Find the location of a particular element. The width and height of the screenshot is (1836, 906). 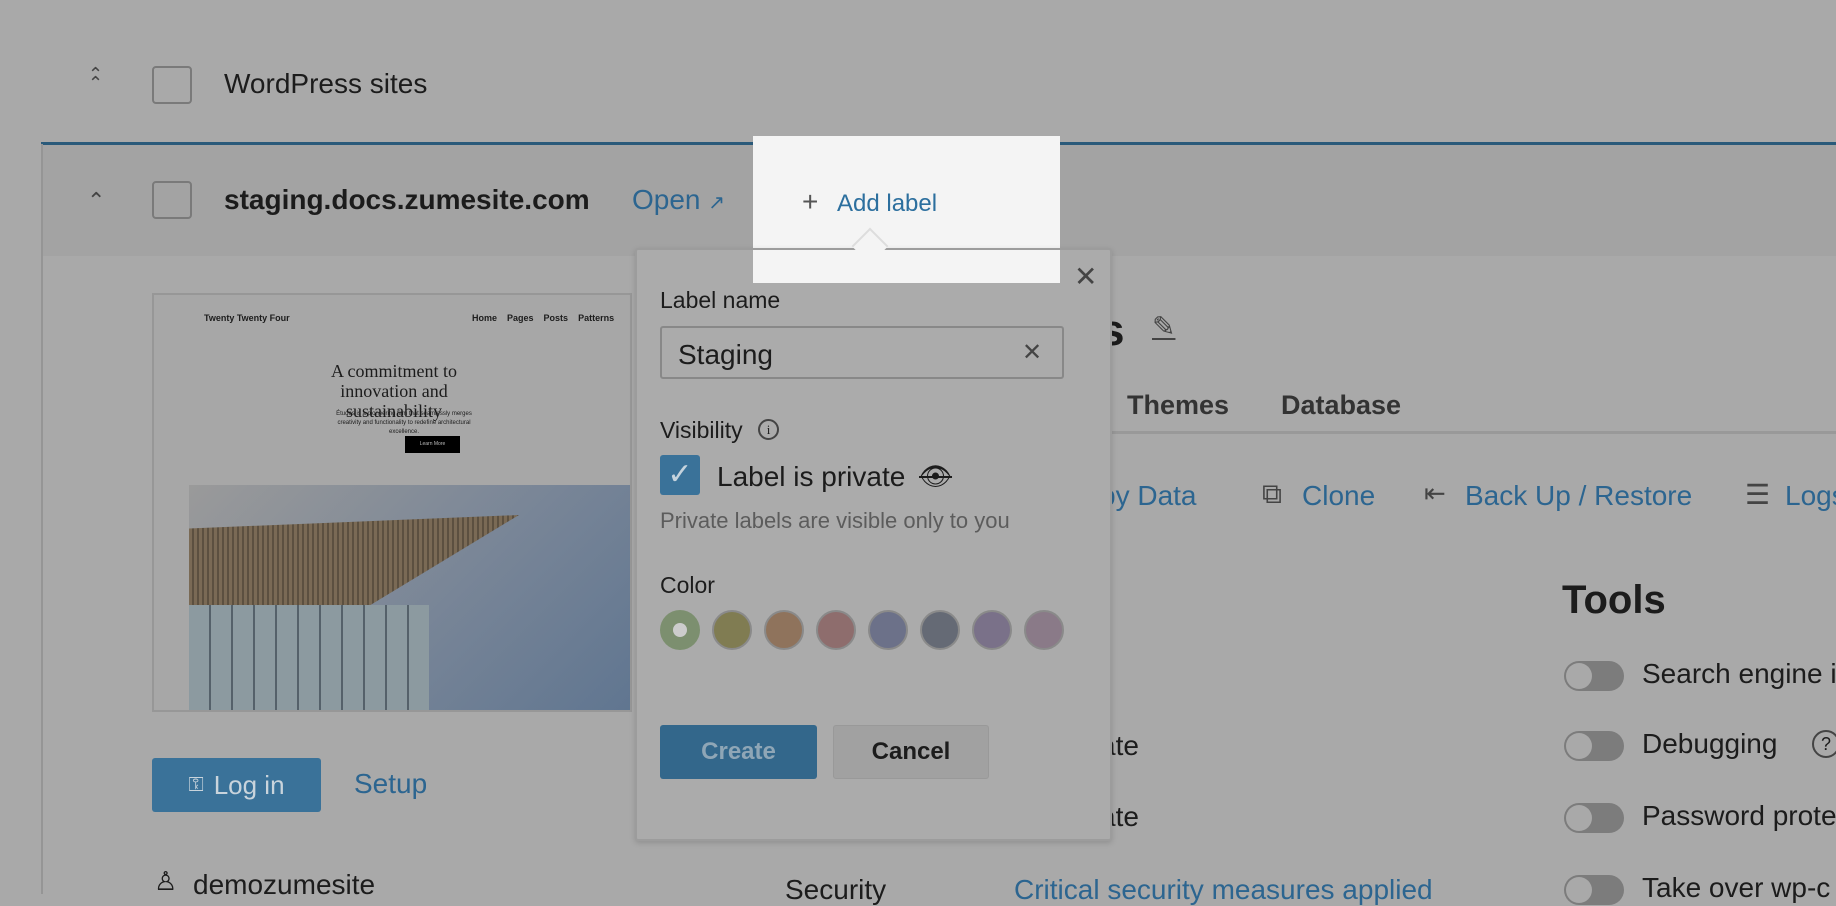

tool-label: Search engine i is located at coordinates (1739, 673).